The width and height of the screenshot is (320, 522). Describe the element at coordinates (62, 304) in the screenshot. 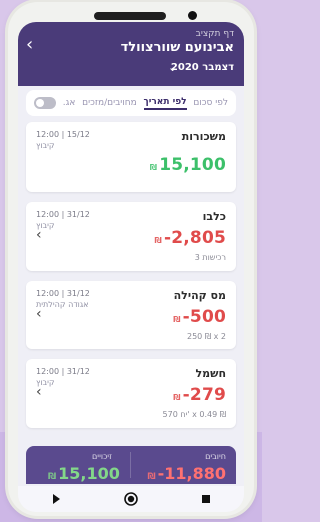

I see `card-source: אגודה קהילתית` at that location.